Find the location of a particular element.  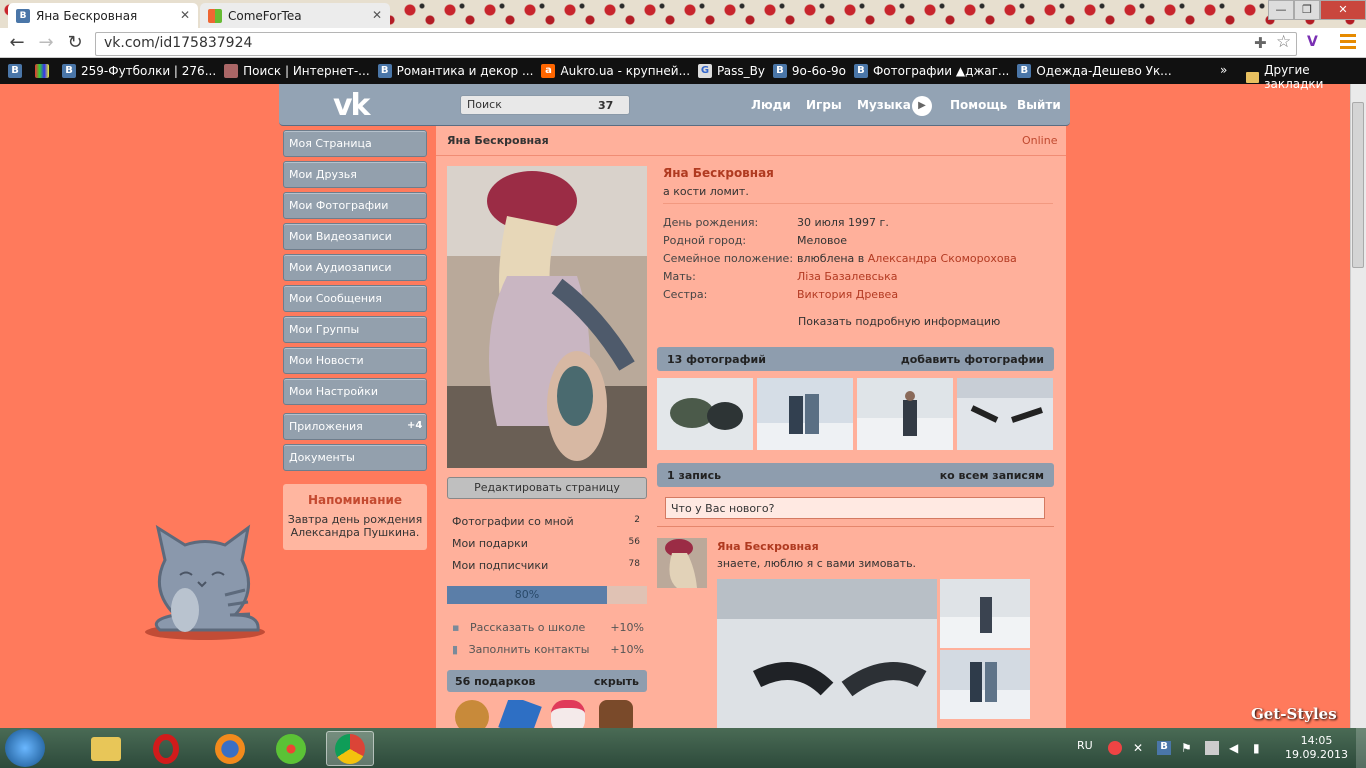

forward-icon: → is located at coordinates (46, 44).